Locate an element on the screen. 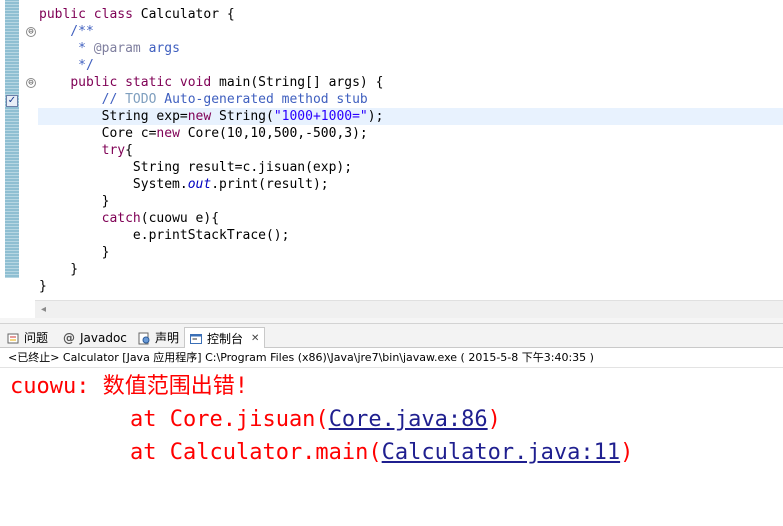 The height and width of the screenshot is (526, 783). tab-label: 控制台 is located at coordinates (225, 338).